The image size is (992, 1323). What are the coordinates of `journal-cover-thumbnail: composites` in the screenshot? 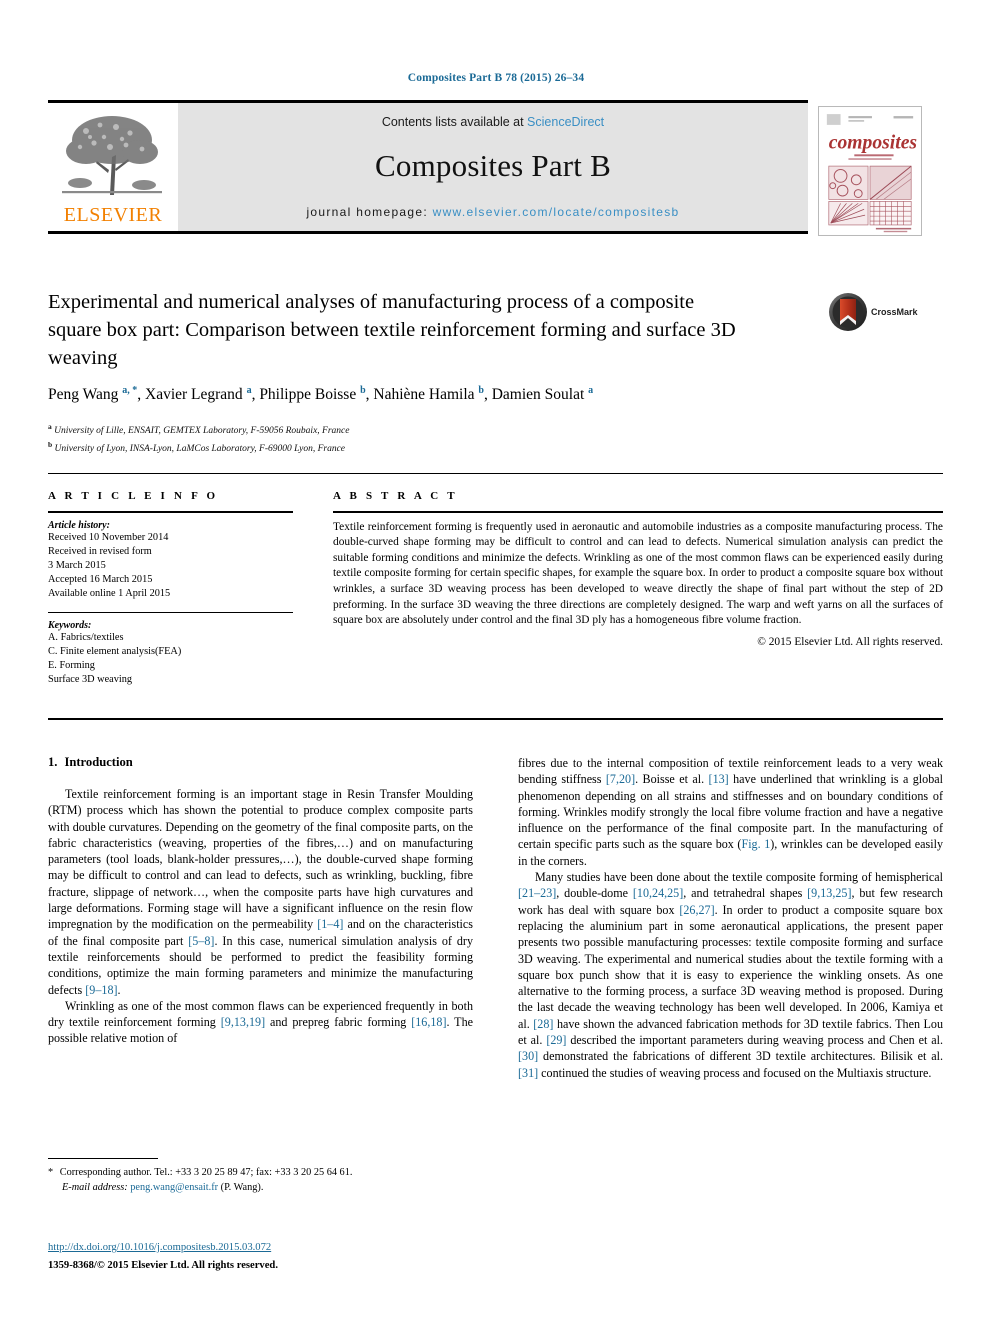 It's located at (870, 171).